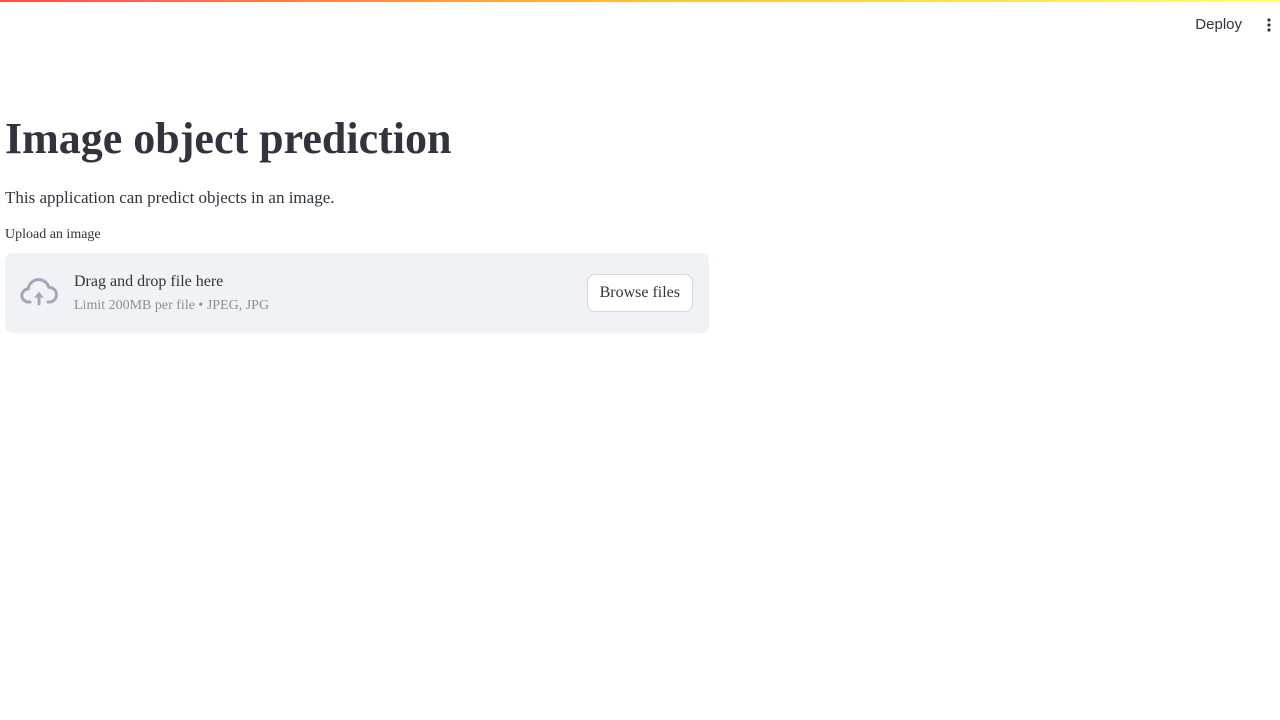 The image size is (1280, 720). I want to click on vertical-ellipsis-icon, so click(1269, 25).